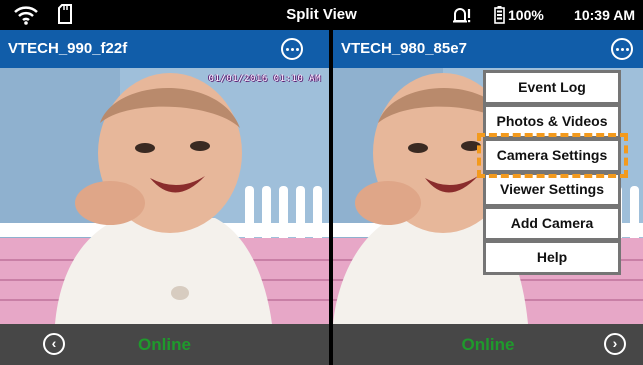  I want to click on camera-footer: Online ›, so click(488, 344).